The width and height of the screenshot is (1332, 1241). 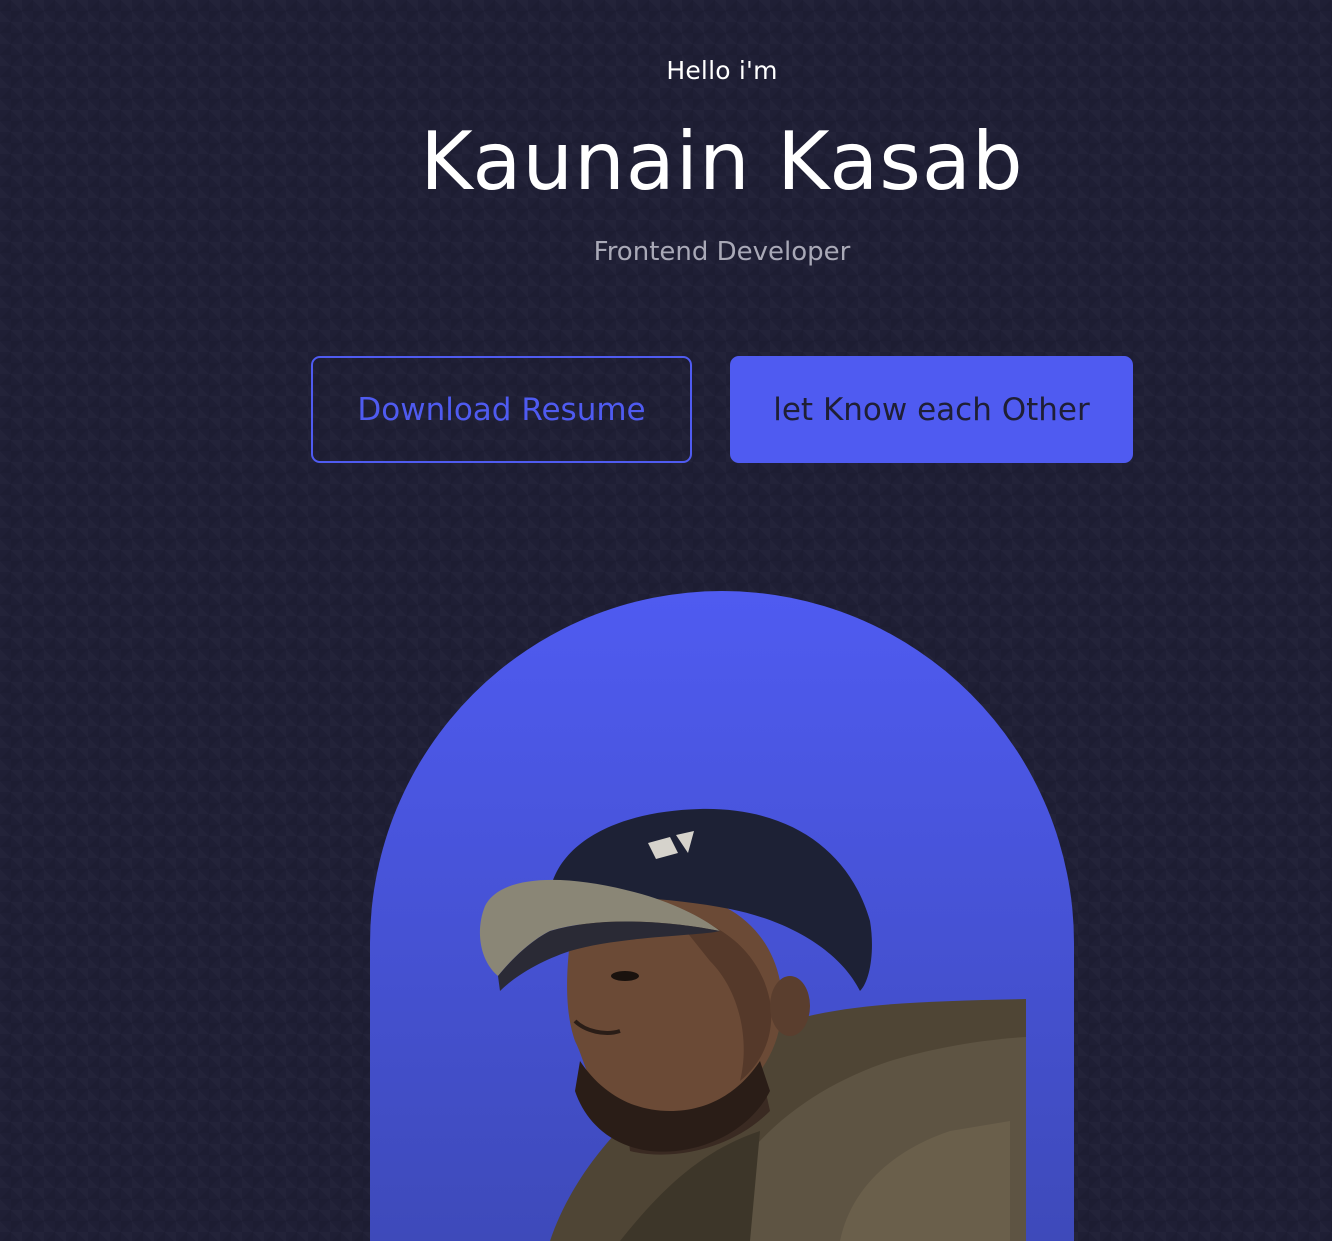 I want to click on contact-button: let Know each Other, so click(x=931, y=409).